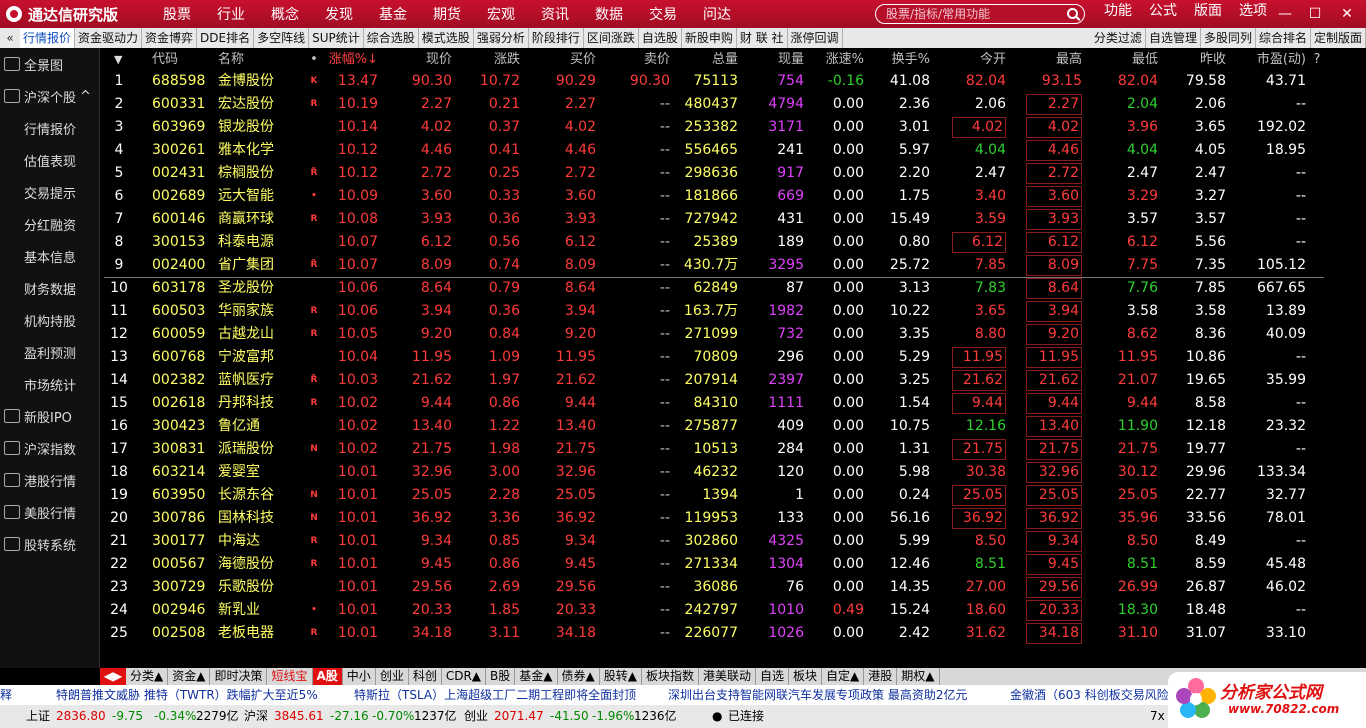  Describe the element at coordinates (49, 416) in the screenshot. I see `sidebar-item: 新股IPO` at that location.